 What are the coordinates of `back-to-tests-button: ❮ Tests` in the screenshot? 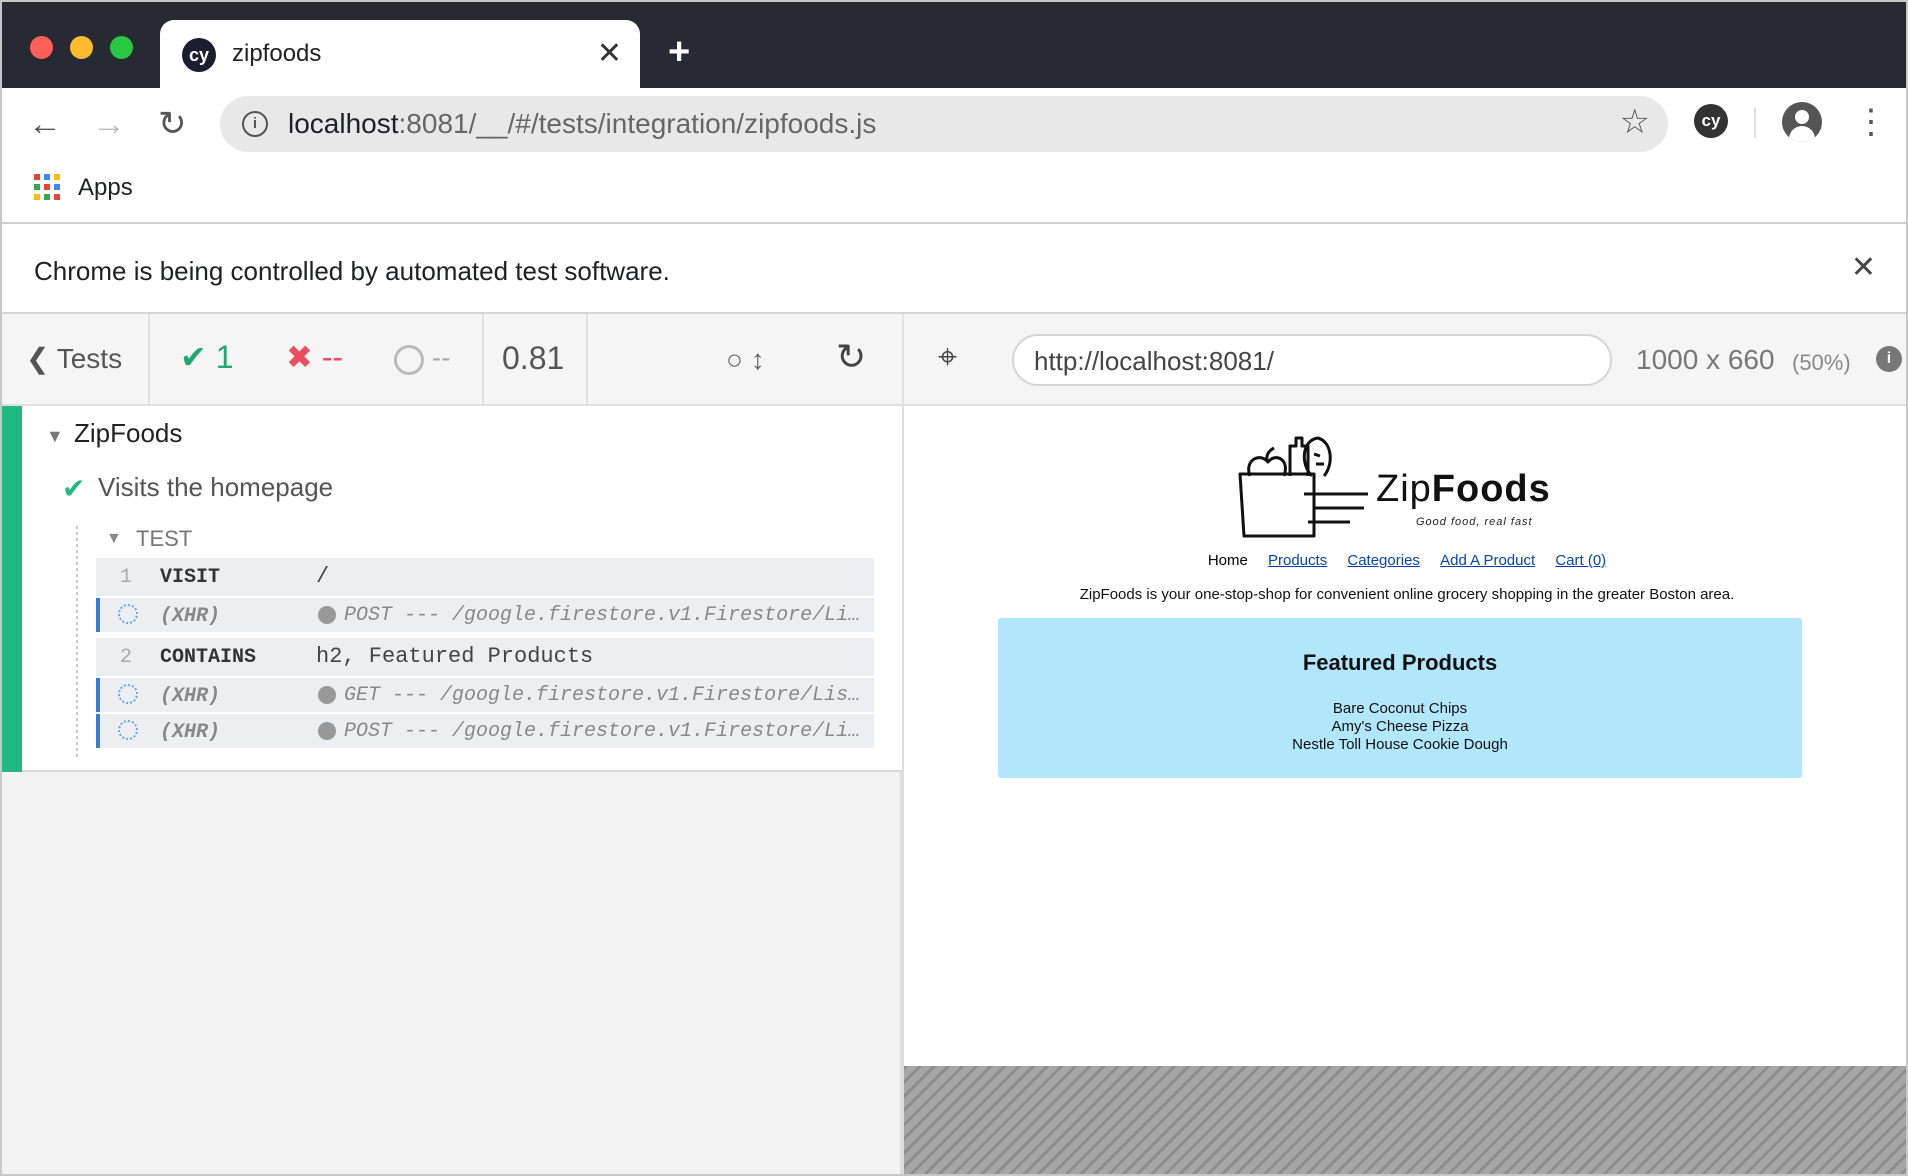 It's located at (74, 358).